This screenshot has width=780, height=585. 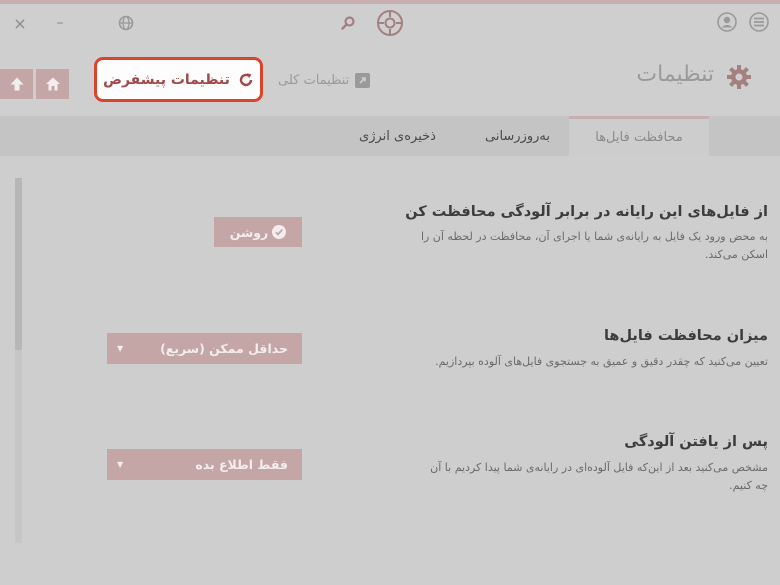 I want to click on scrollbar-thumb, so click(x=18, y=264).